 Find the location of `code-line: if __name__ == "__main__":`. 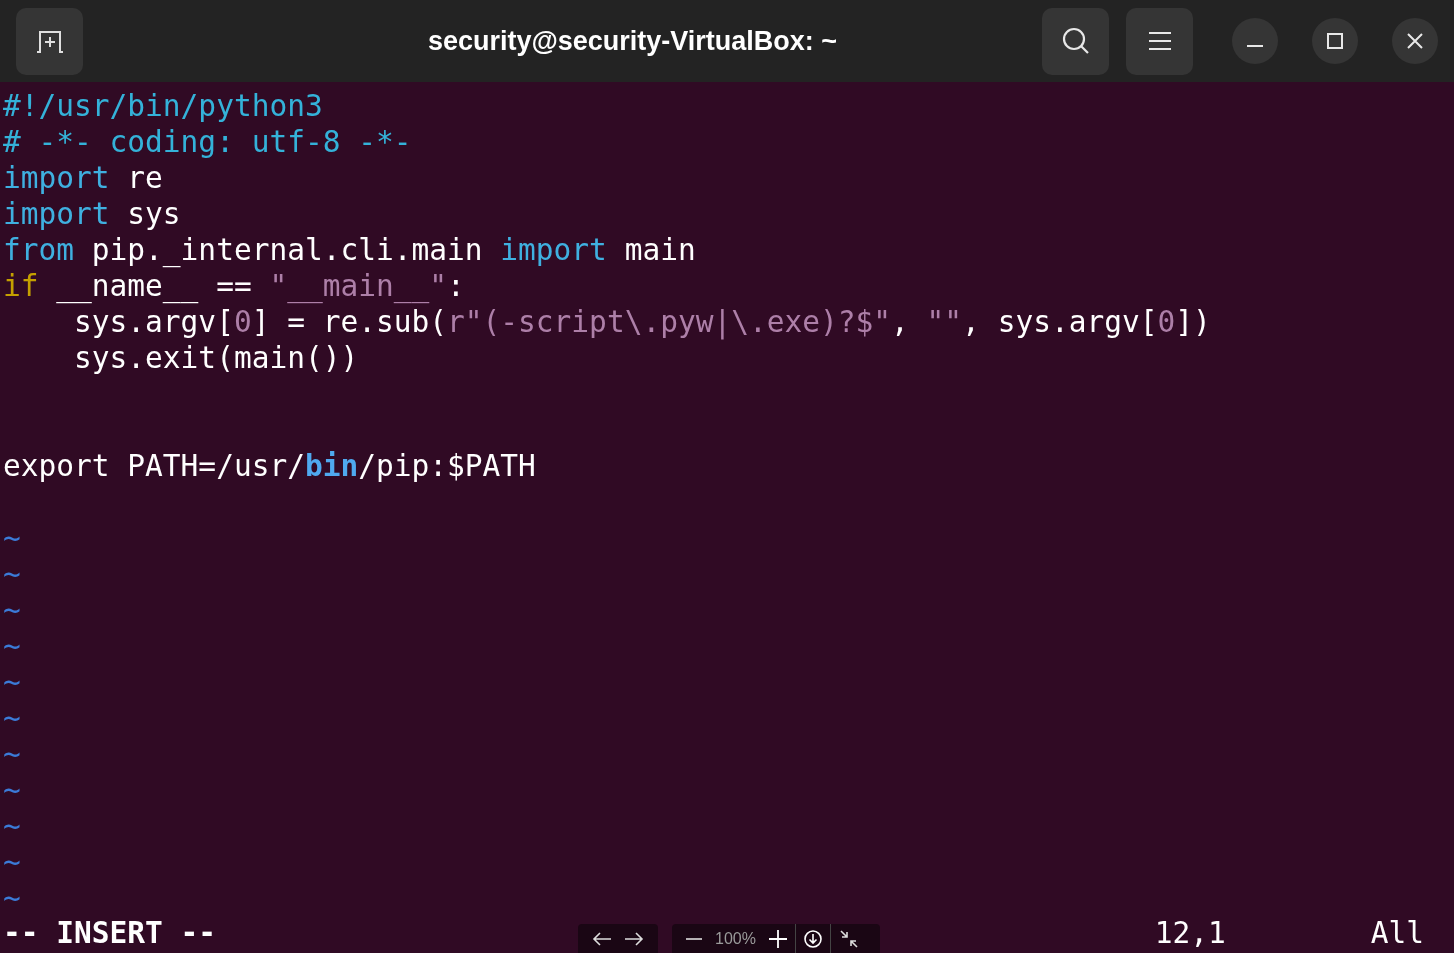

code-line: if __name__ == "__main__": is located at coordinates (234, 286).